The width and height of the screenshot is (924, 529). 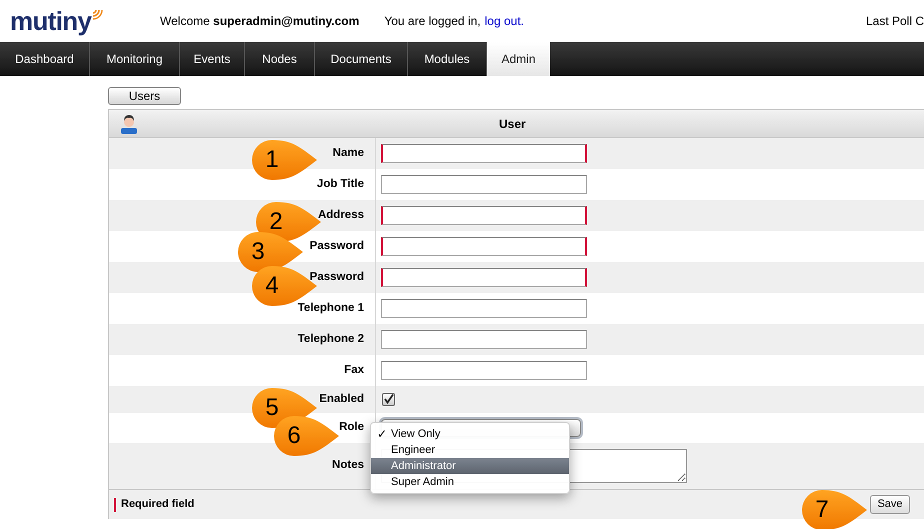 I want to click on check-mark: ✓, so click(x=382, y=434).